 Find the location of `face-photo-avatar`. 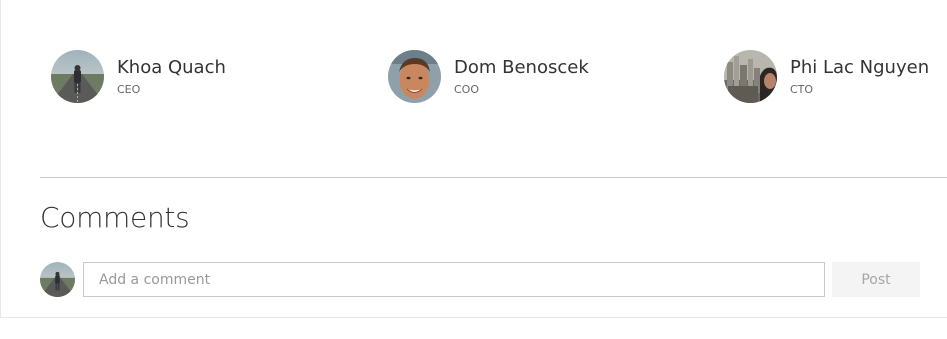

face-photo-avatar is located at coordinates (414, 76).